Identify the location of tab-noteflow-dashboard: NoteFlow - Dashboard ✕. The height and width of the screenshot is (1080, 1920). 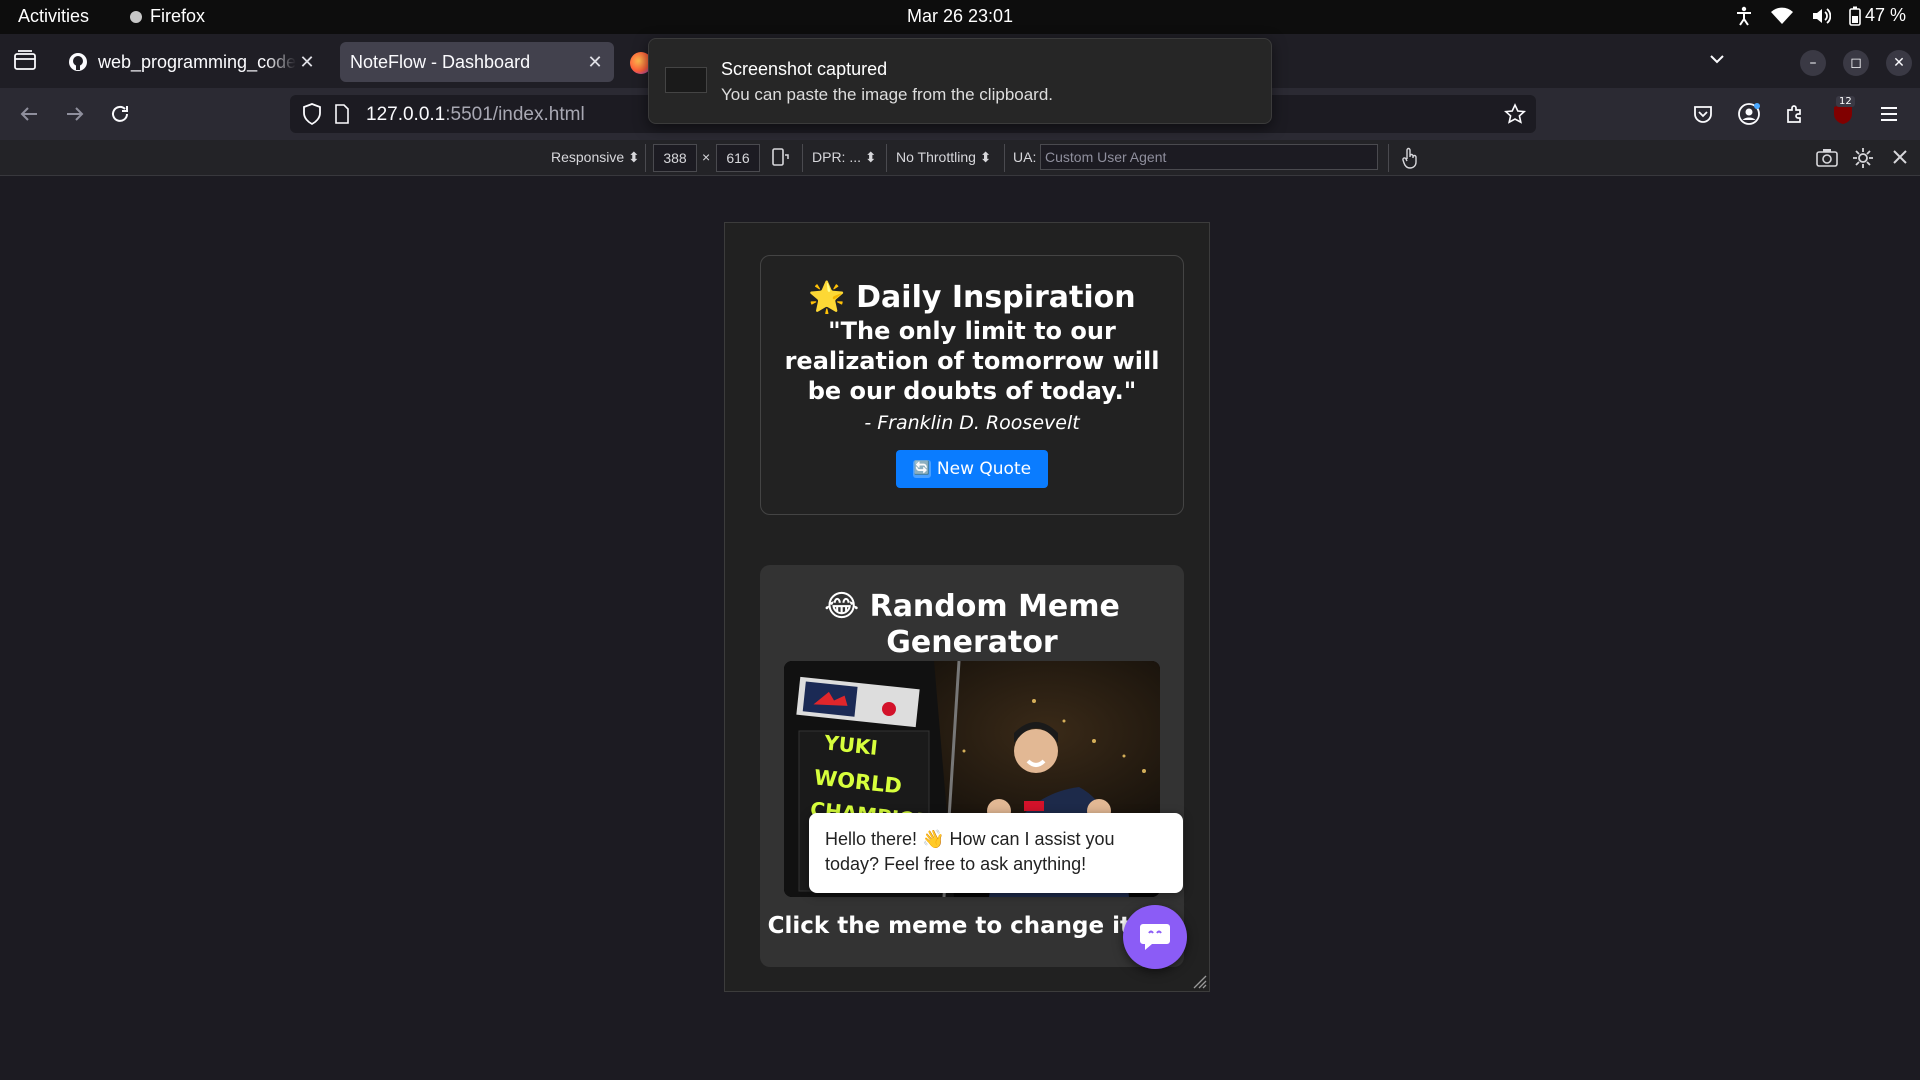
(477, 62).